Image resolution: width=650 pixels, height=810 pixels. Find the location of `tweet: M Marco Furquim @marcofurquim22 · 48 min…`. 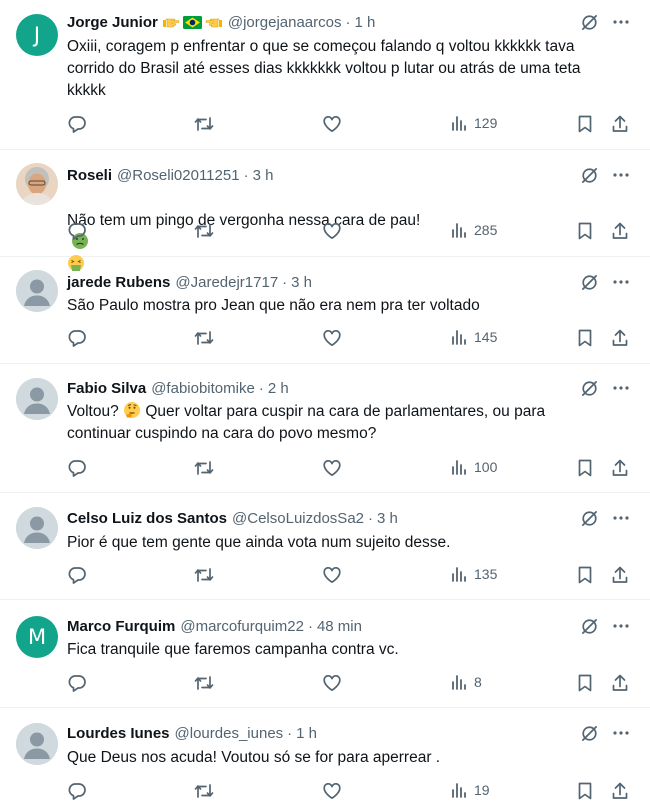

tweet: M Marco Furquim @marcofurquim22 · 48 min… is located at coordinates (325, 654).